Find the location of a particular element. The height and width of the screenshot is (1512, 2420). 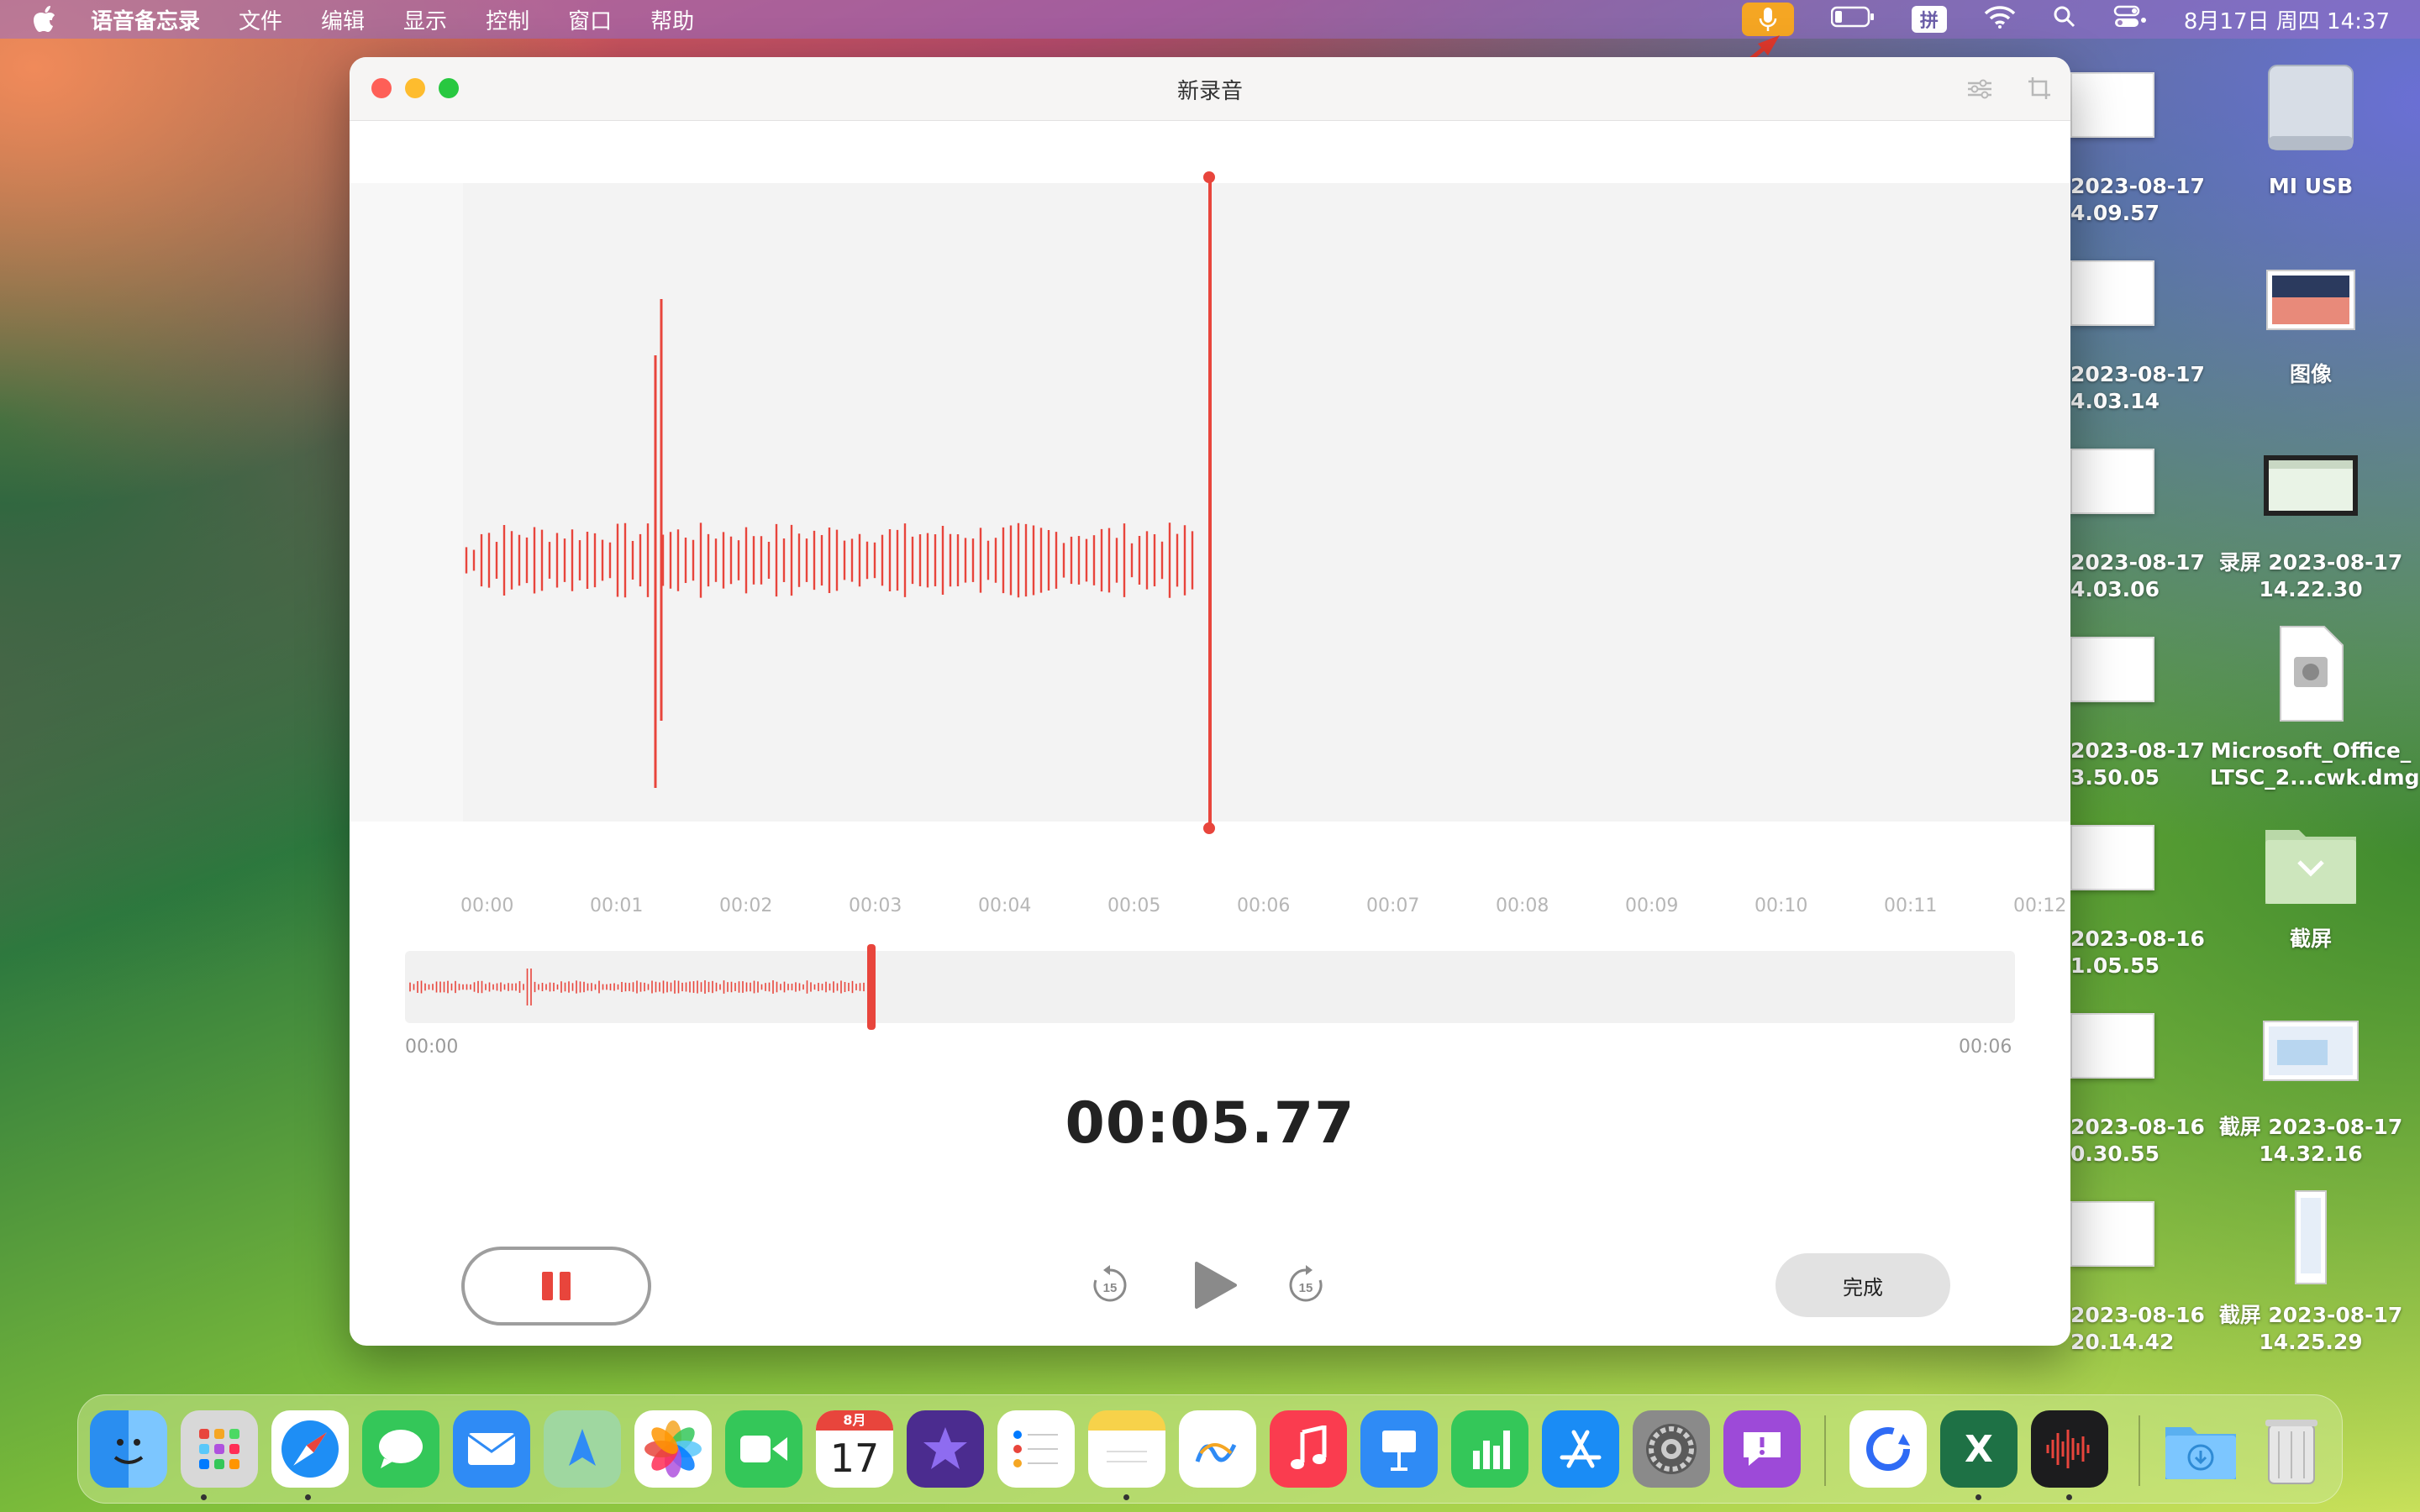

feedback-assistant-icon is located at coordinates (1762, 1449).